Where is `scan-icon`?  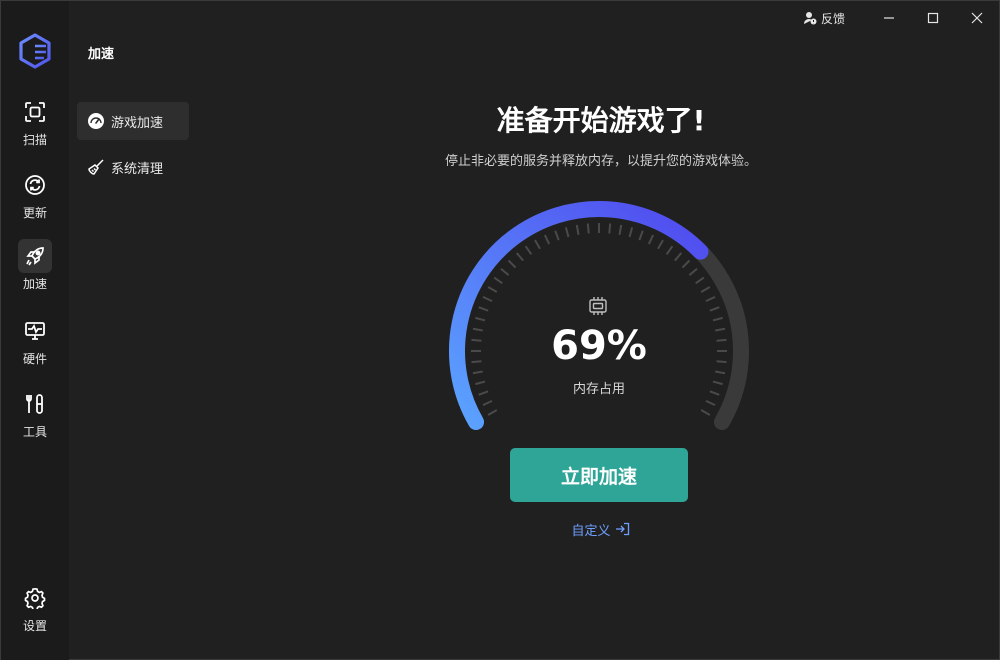 scan-icon is located at coordinates (35, 112).